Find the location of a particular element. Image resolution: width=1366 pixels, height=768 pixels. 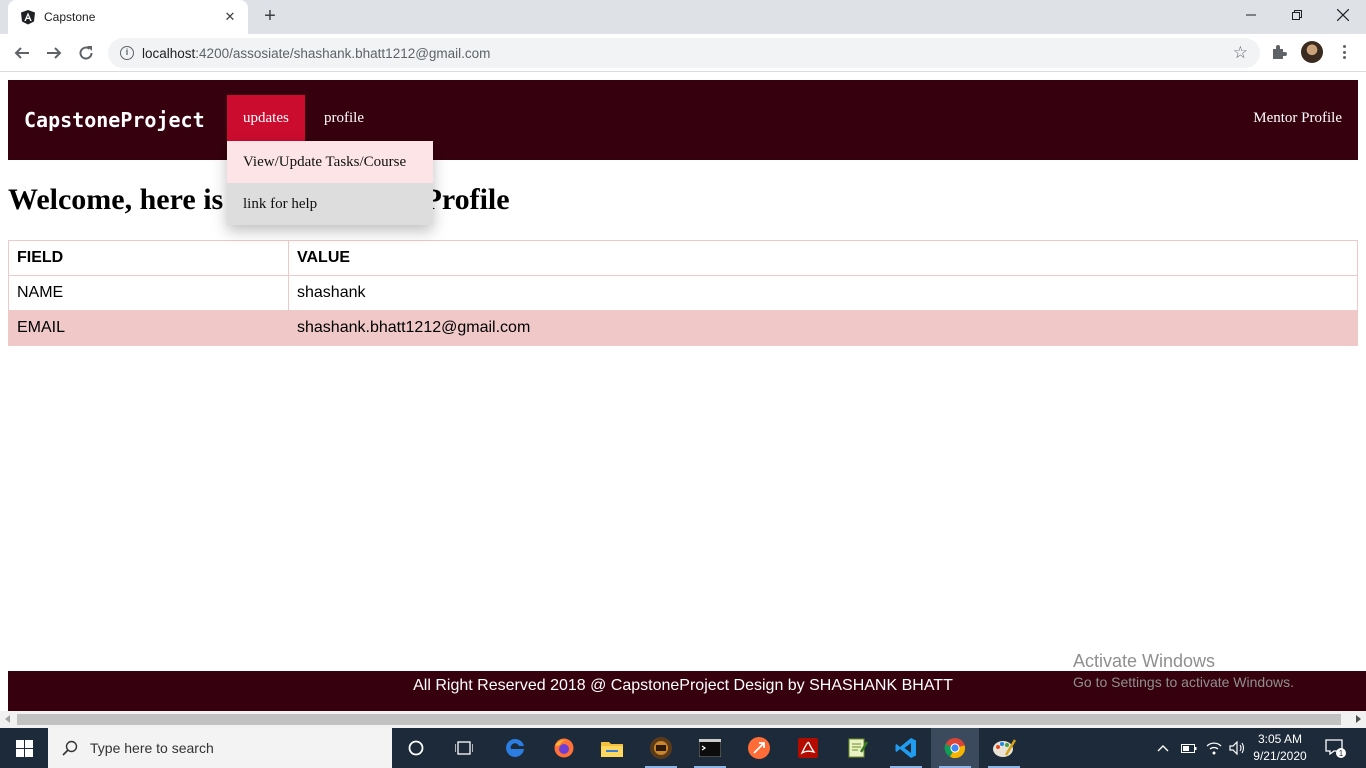

scroll-right-icon is located at coordinates (1358, 719).